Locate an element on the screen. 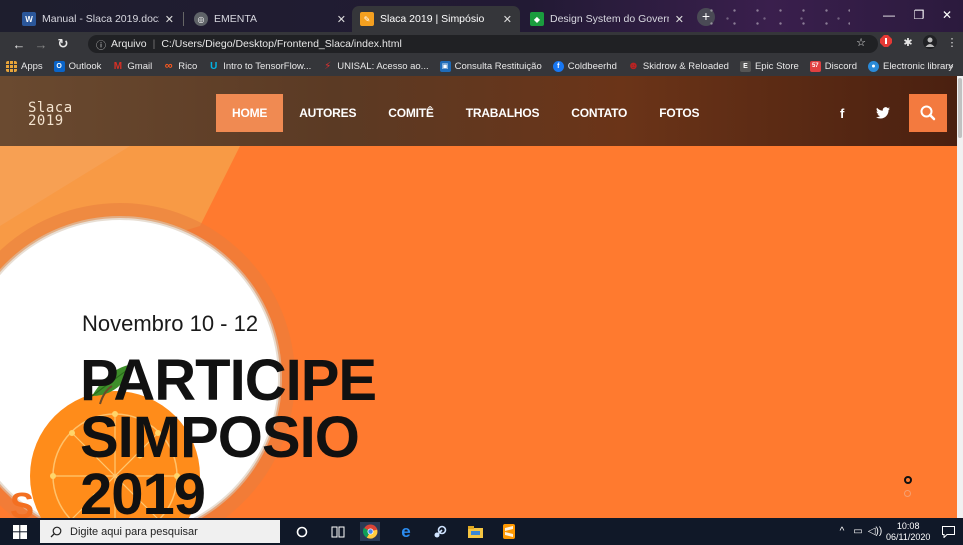  bookmark-gmail: M Gmail is located at coordinates (132, 66).